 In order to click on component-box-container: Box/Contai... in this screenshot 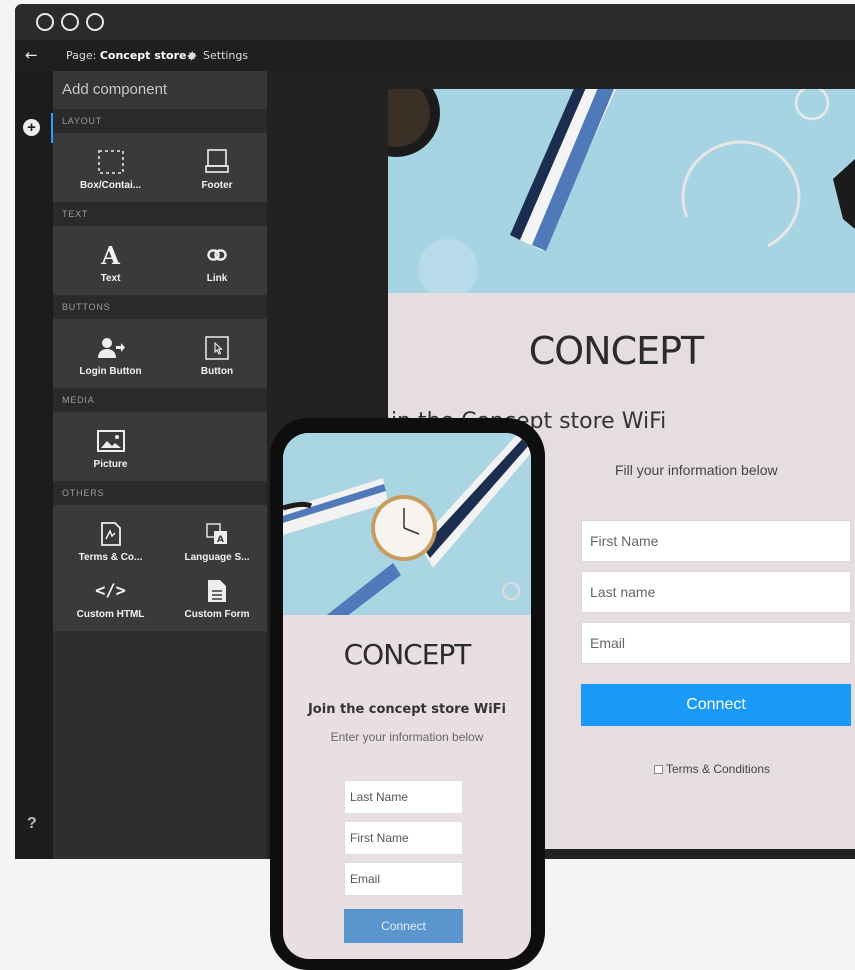, I will do `click(110, 167)`.